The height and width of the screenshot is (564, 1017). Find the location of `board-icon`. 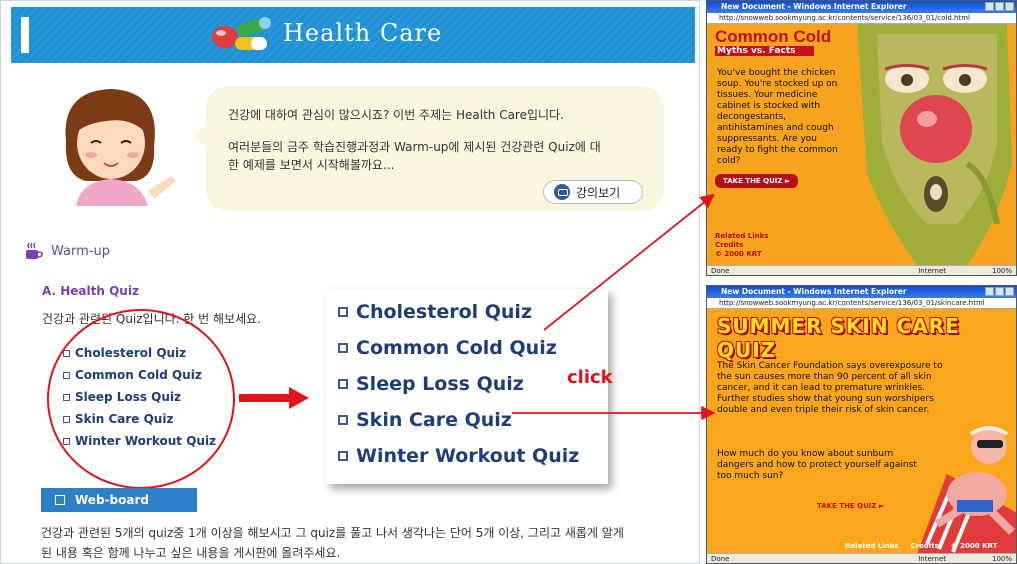

board-icon is located at coordinates (60, 500).